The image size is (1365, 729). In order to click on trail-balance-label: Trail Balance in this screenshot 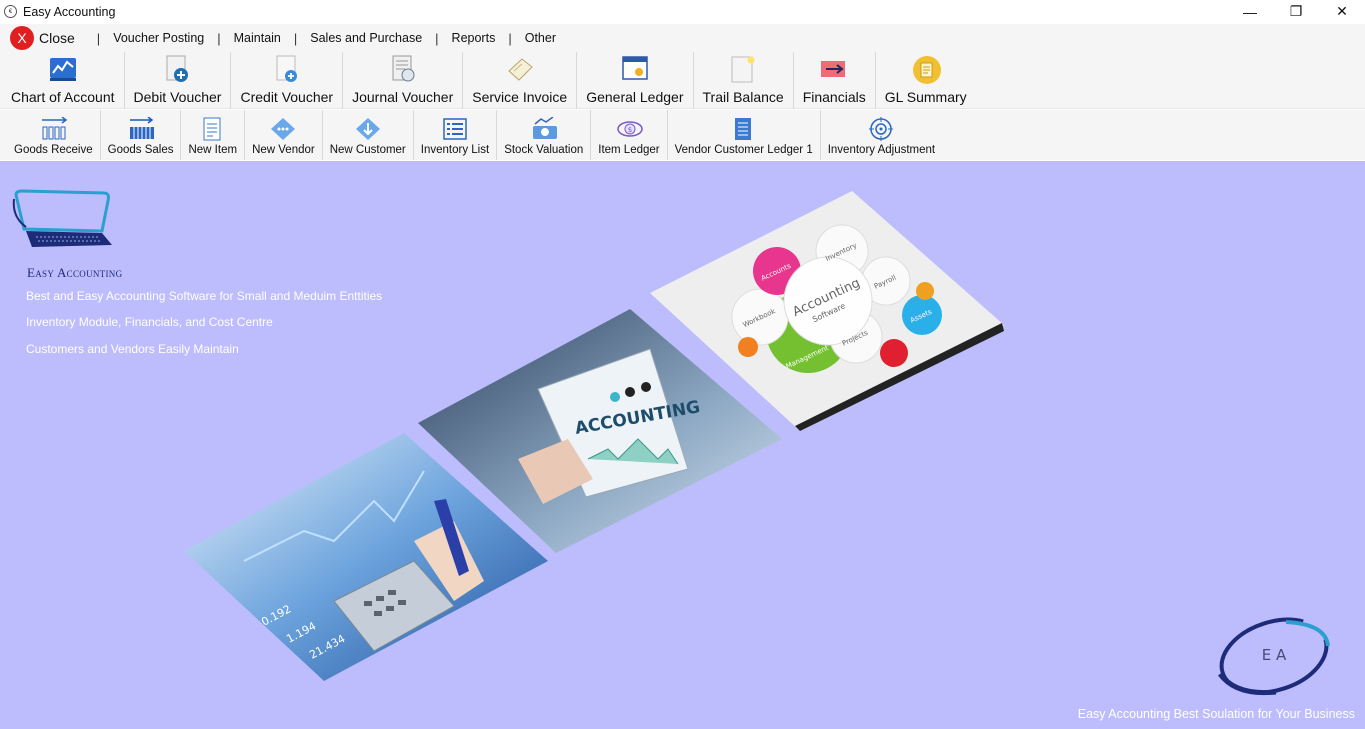, I will do `click(743, 97)`.